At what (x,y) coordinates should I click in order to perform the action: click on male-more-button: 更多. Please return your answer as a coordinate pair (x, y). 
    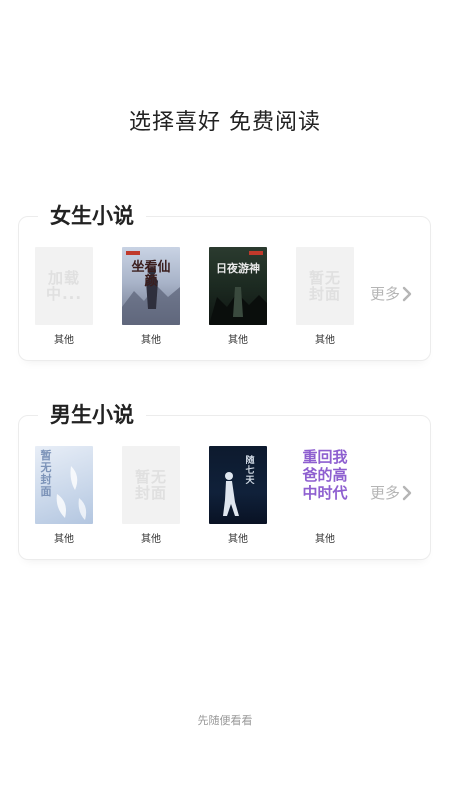
    Looking at the image, I should click on (391, 492).